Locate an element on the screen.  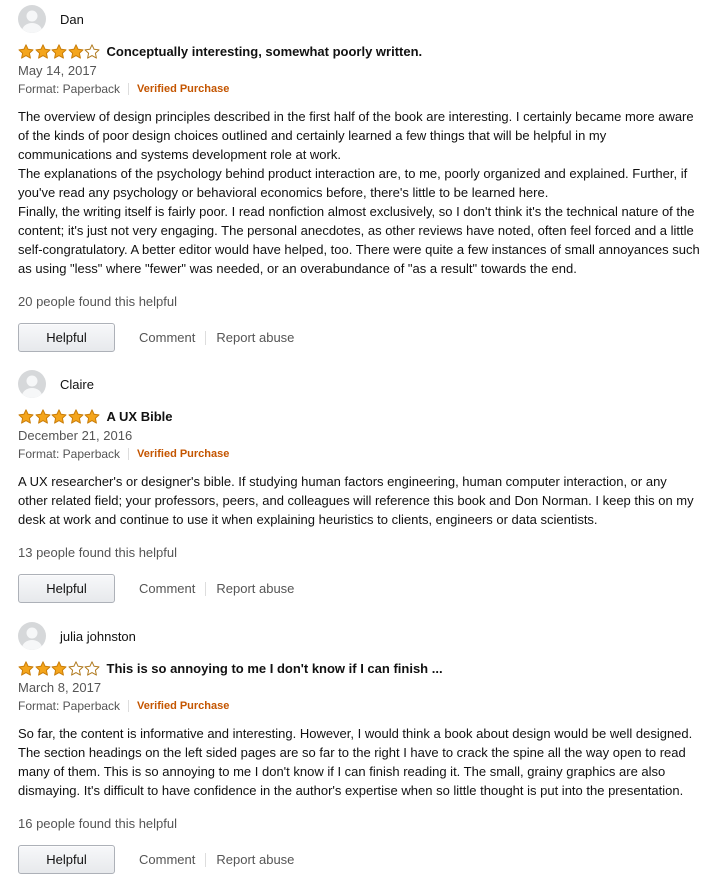
reviewer-name: Dan is located at coordinates (72, 19).